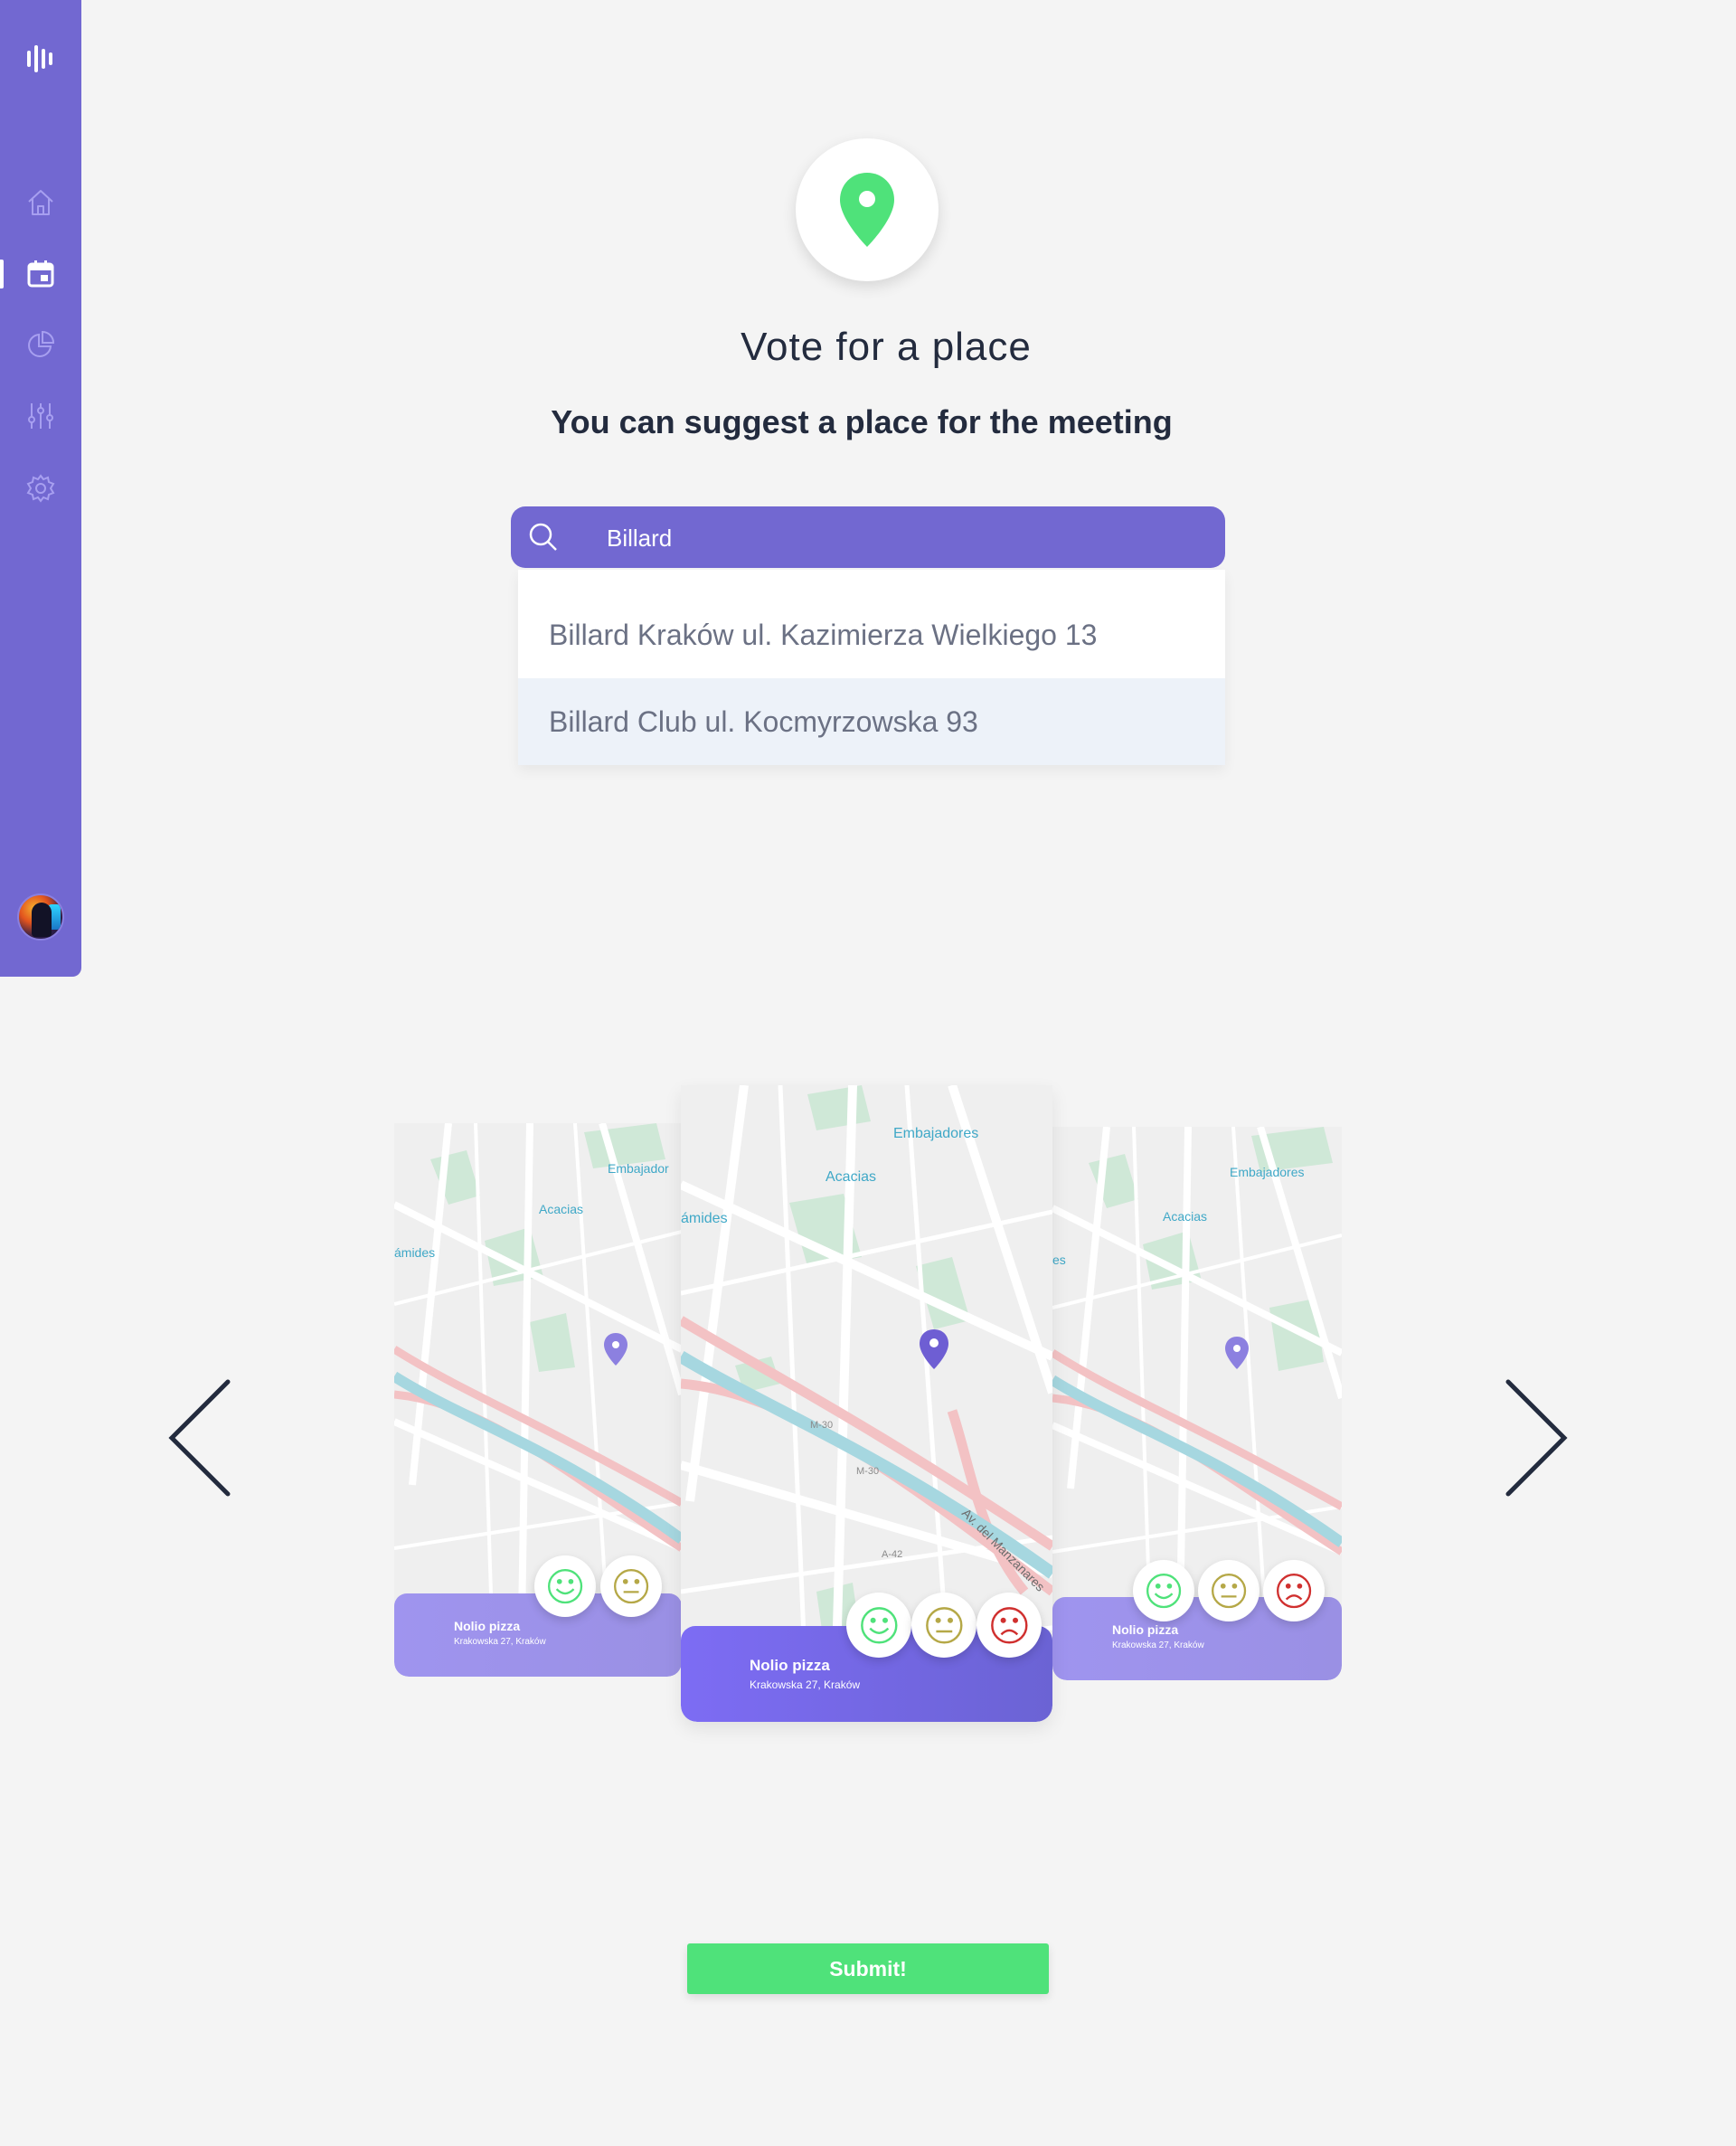 This screenshot has height=2146, width=1736. I want to click on gear-icon, so click(41, 488).